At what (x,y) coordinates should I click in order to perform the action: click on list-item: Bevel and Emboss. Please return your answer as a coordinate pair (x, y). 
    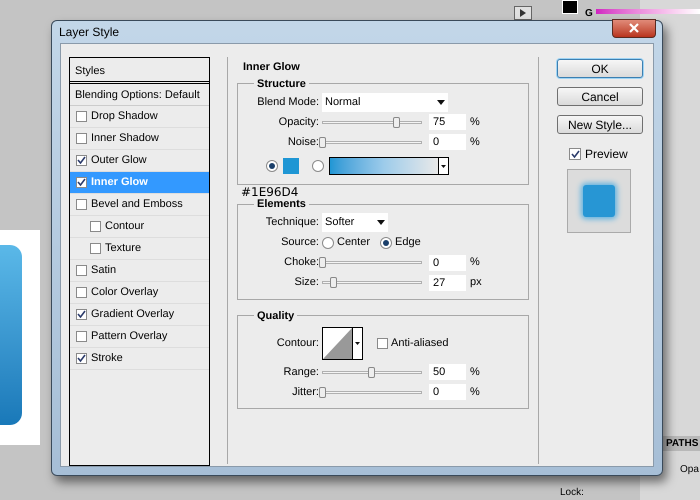
    Looking at the image, I should click on (139, 205).